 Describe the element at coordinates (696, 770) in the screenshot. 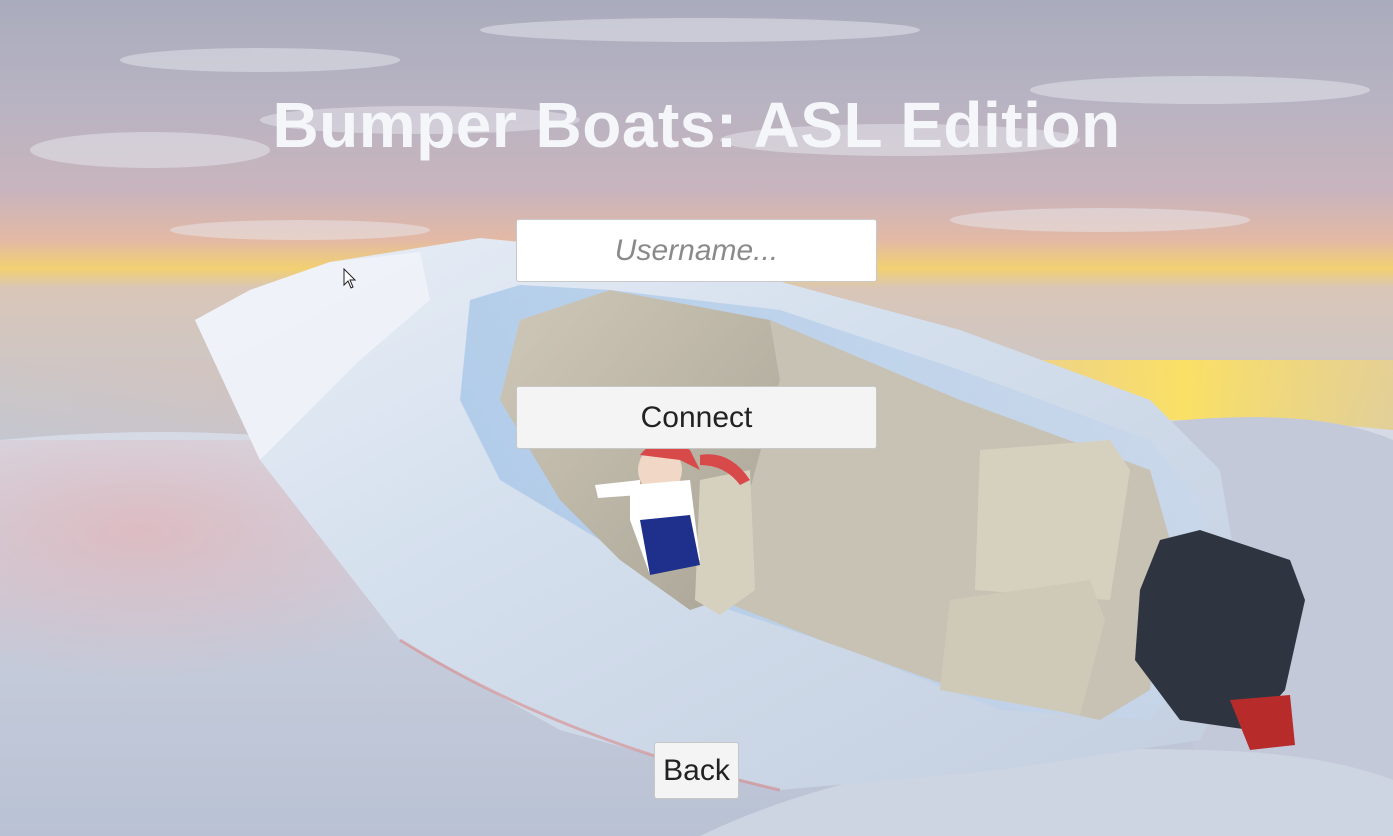

I see `back-button: Back` at that location.